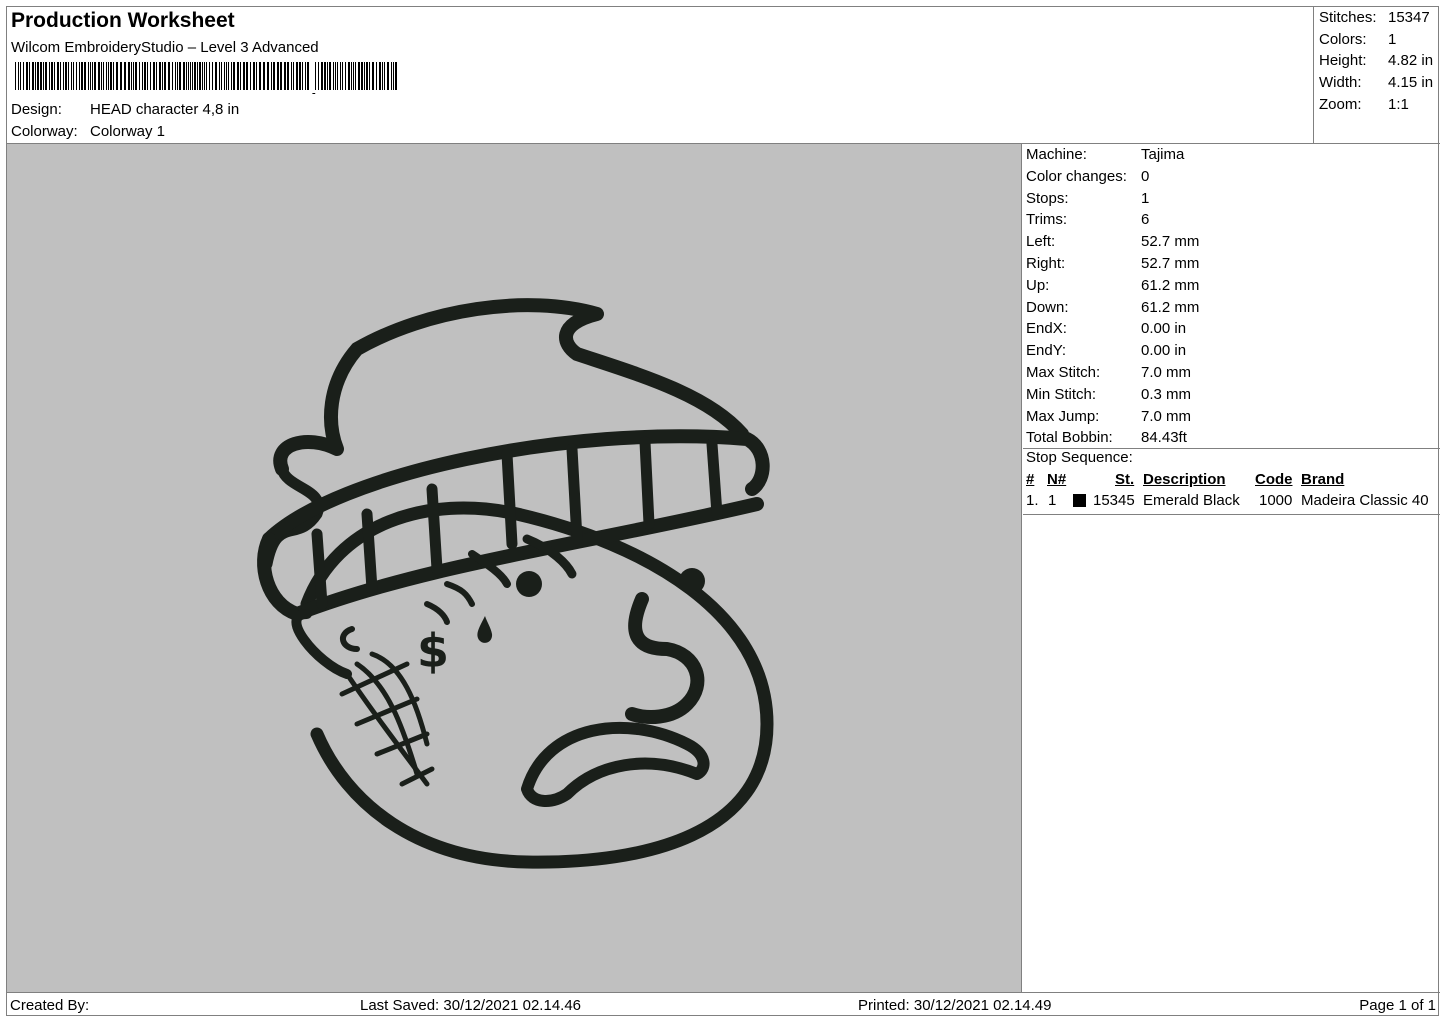  I want to click on machine-info-label: EndX:, so click(1046, 329).